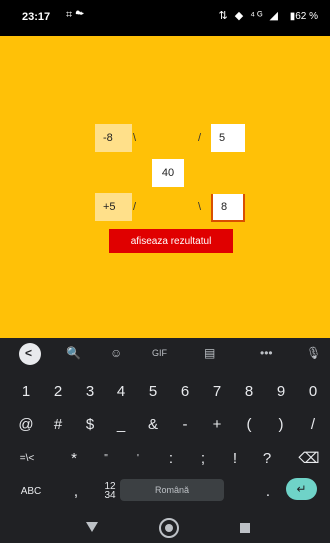 The height and width of the screenshot is (543, 330). Describe the element at coordinates (169, 528) in the screenshot. I see `nav-home-icon` at that location.